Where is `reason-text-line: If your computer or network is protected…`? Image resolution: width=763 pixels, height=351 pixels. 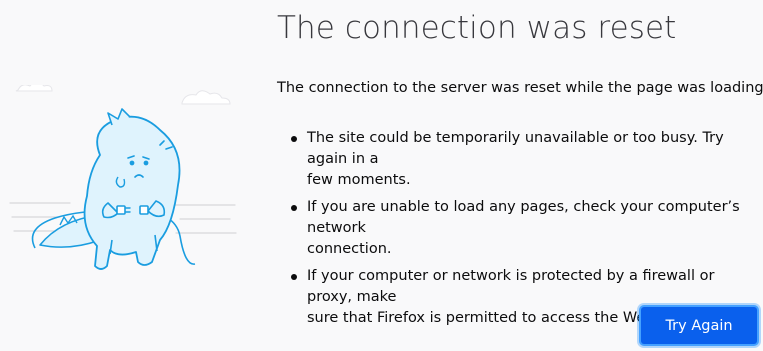
reason-text-line: If your computer or network is protected… is located at coordinates (511, 286).